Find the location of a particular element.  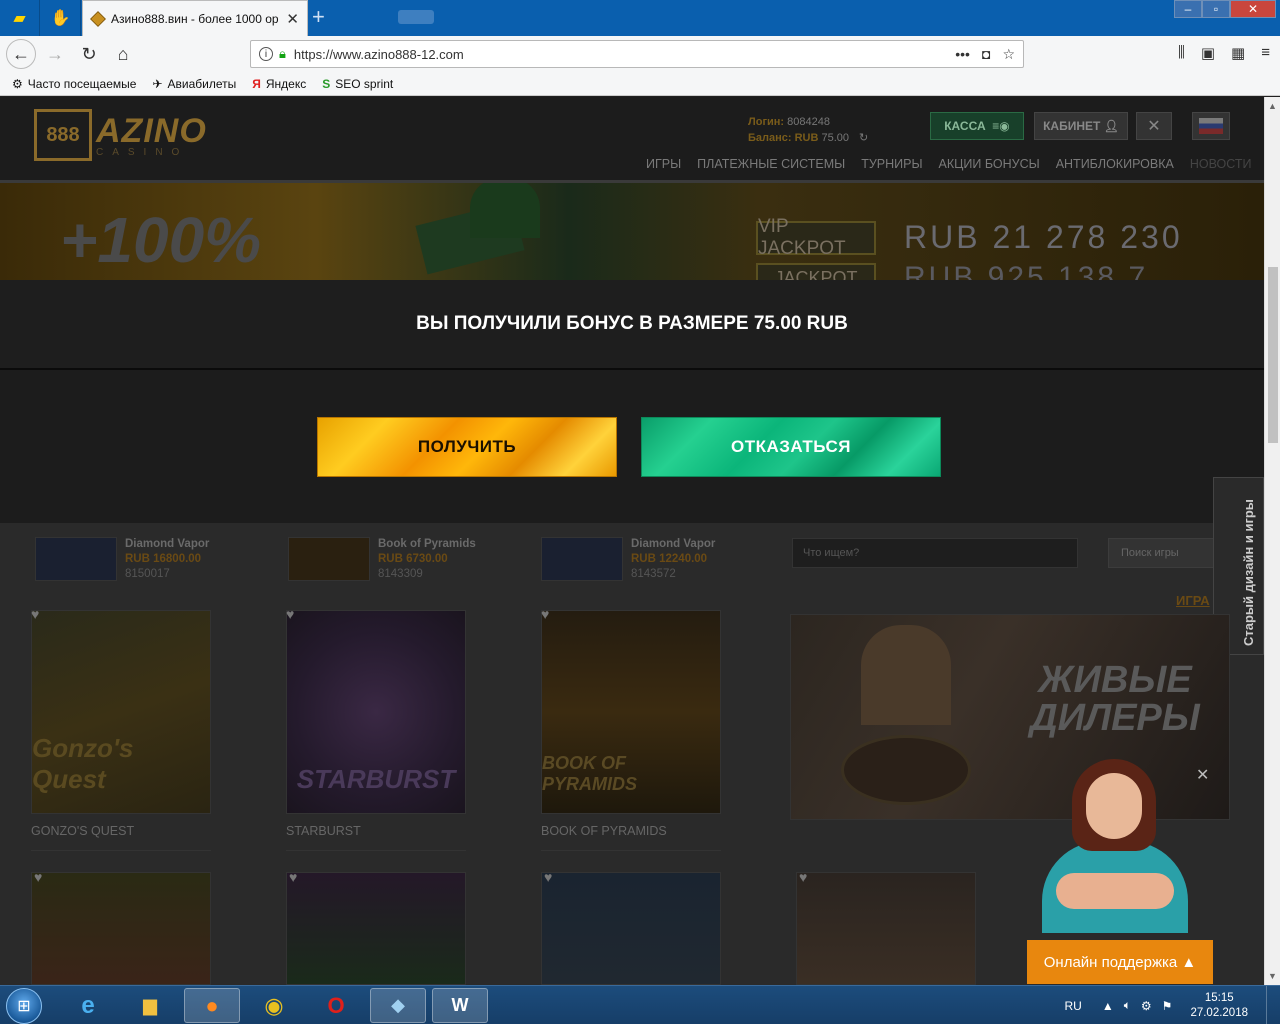

bookmark-star-icon: ☆ is located at coordinates (1008, 54).